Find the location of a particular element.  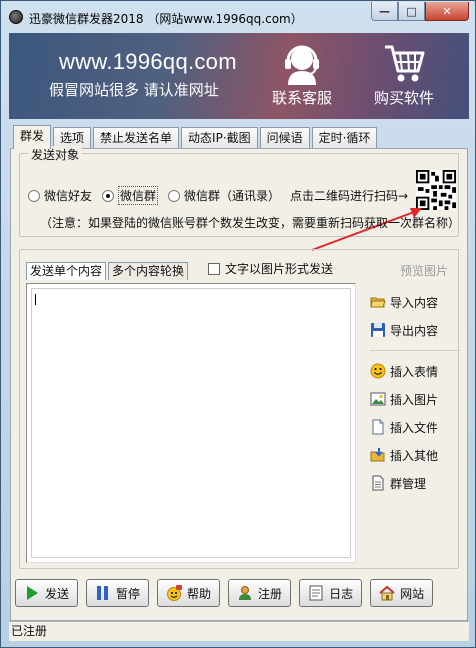

insert-emoji-label: 插入表情 is located at coordinates (414, 371).